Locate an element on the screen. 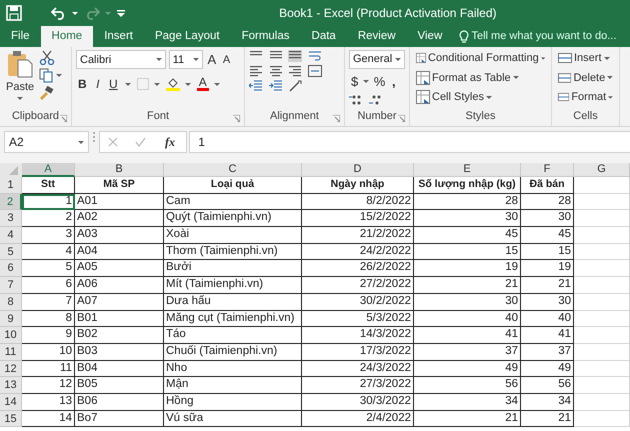 The width and height of the screenshot is (630, 431). ribbon-button: Format as Table is located at coordinates (480, 78).